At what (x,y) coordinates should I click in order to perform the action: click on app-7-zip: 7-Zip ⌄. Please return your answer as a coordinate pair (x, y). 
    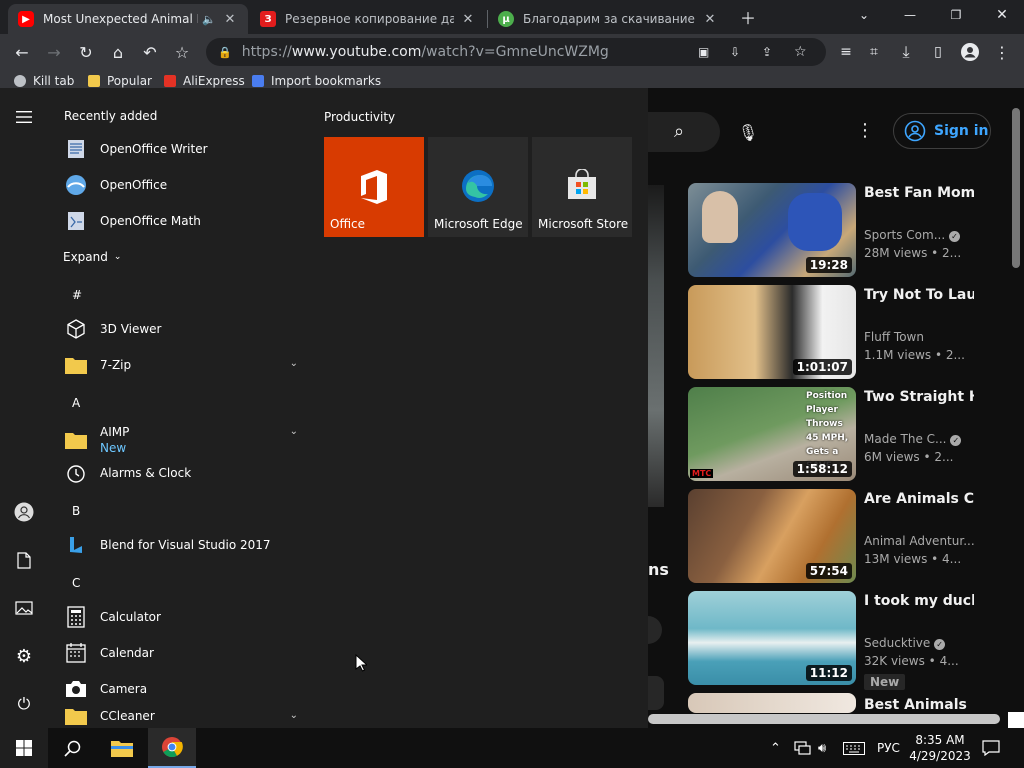
    Looking at the image, I should click on (182, 365).